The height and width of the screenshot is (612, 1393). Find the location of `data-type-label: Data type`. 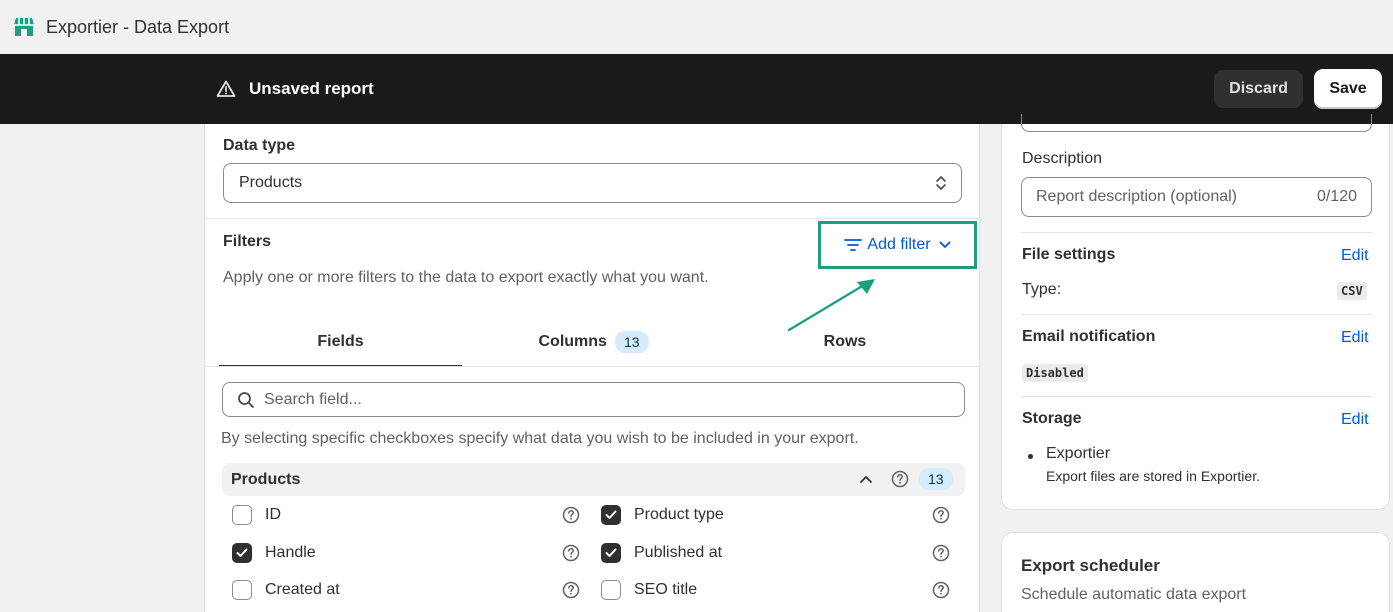

data-type-label: Data type is located at coordinates (259, 145).